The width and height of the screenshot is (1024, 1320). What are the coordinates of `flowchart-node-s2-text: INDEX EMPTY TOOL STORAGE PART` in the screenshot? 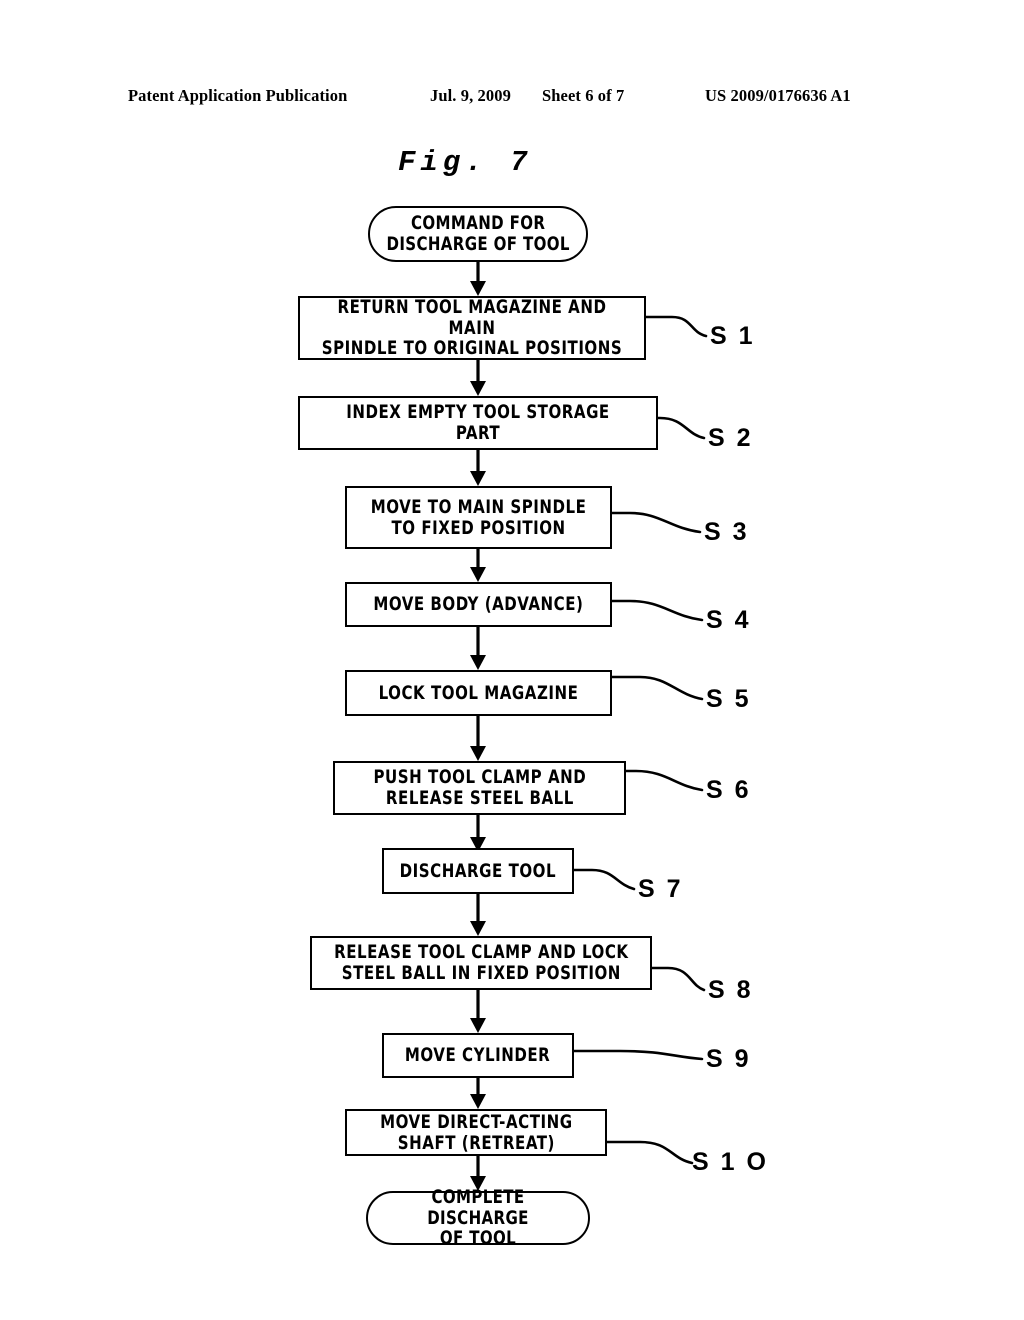 It's located at (478, 422).